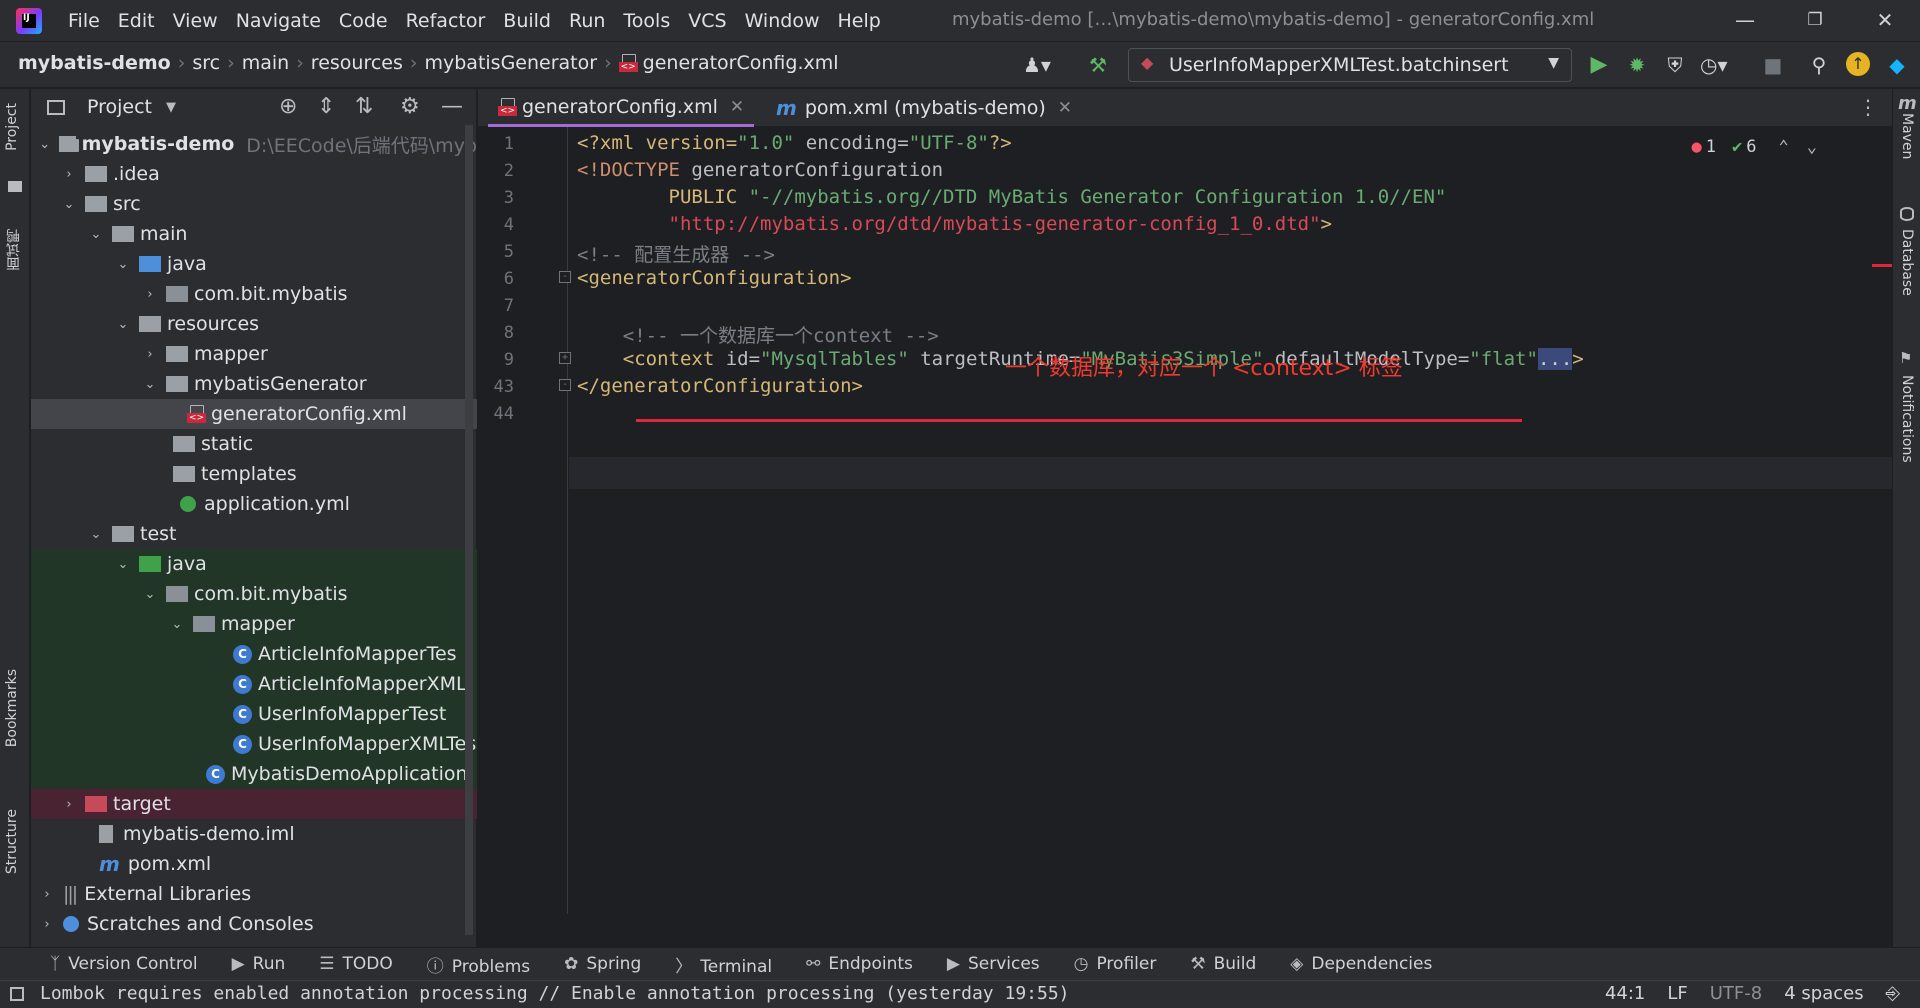 Image resolution: width=1920 pixels, height=1008 pixels. I want to click on breadcrumb-resources: resources, so click(357, 63).